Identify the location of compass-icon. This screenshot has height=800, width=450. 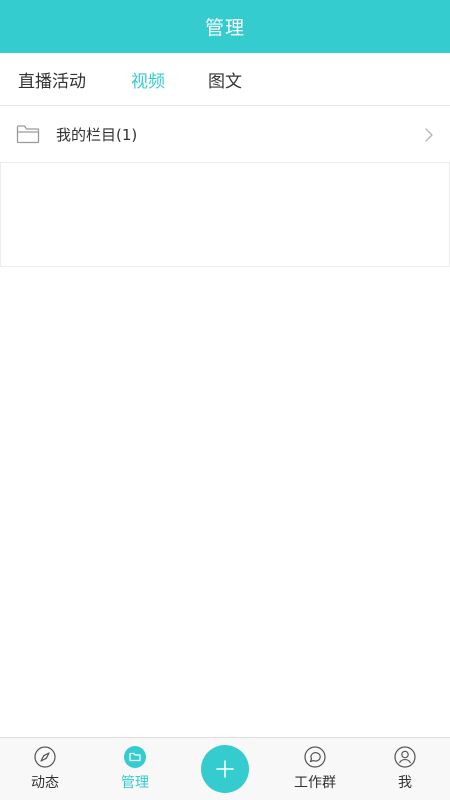
(45, 757).